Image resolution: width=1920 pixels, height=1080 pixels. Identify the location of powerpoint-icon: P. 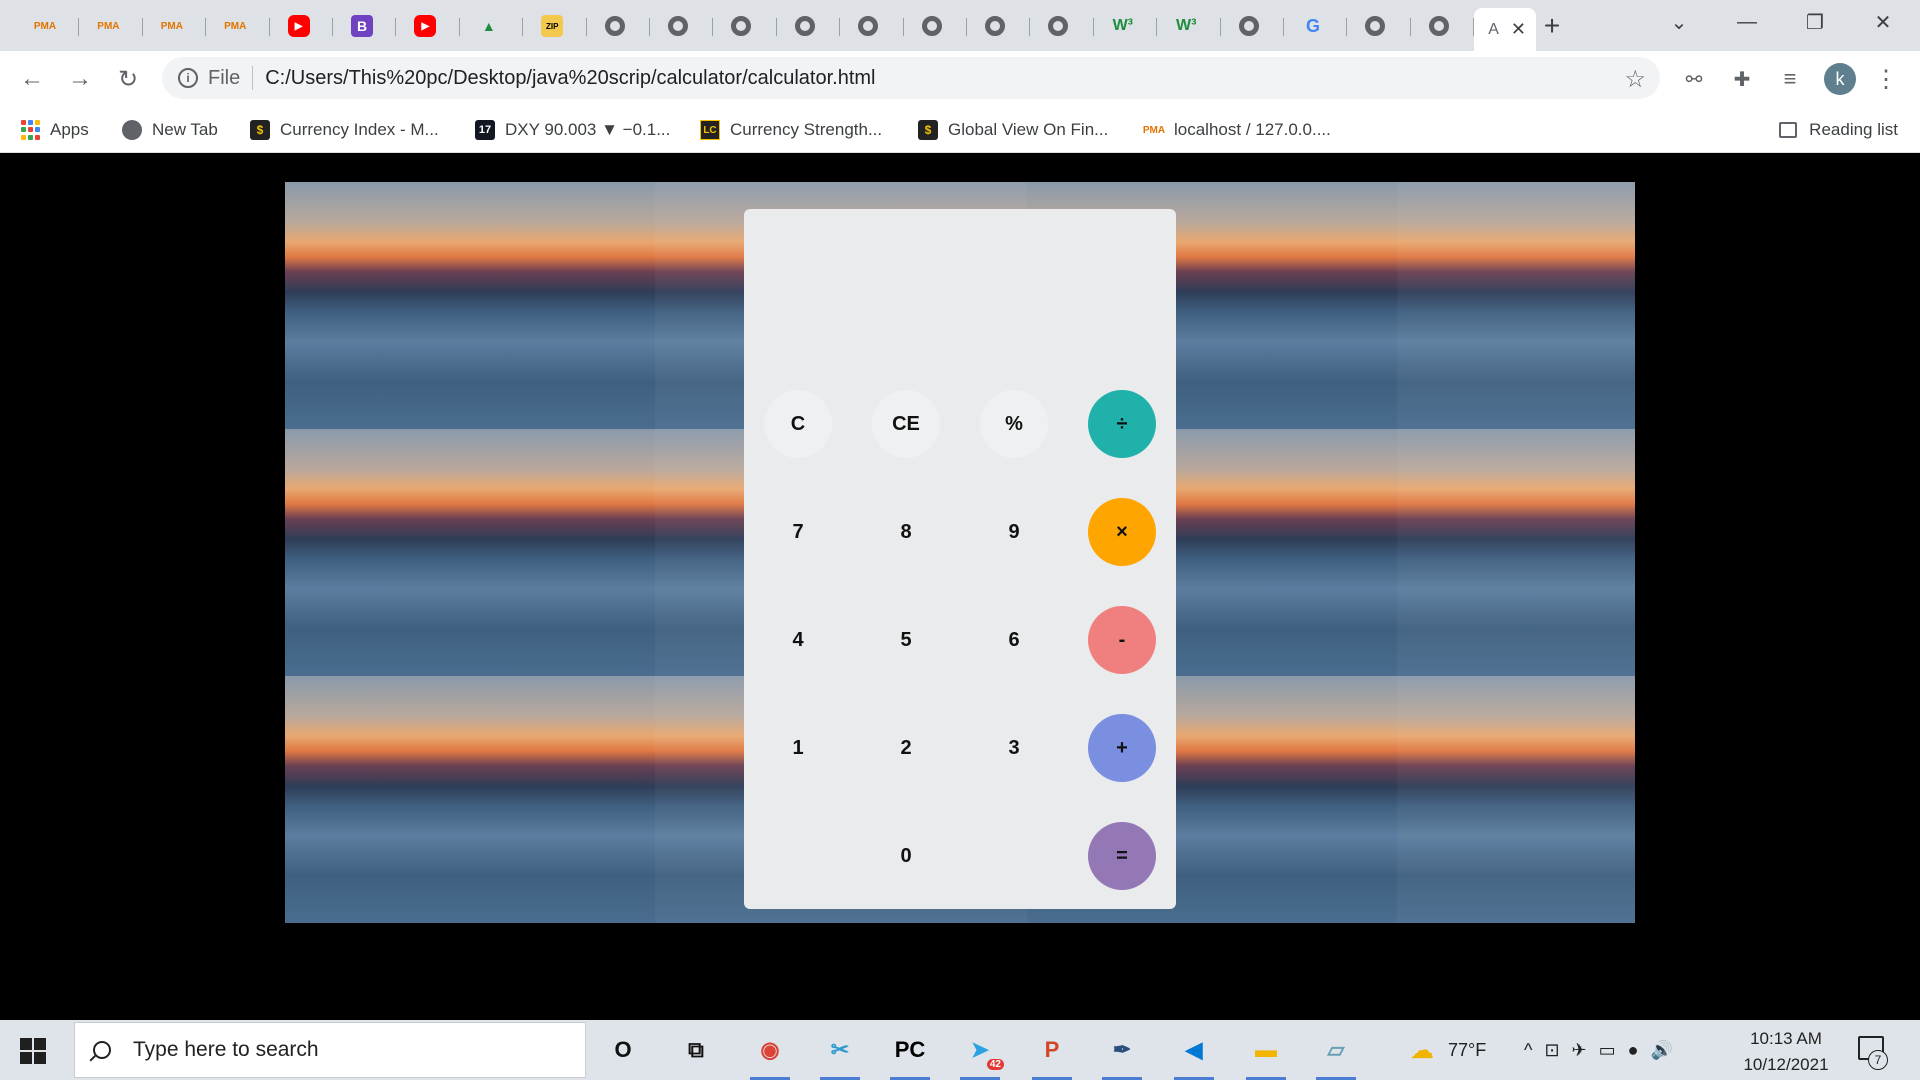
(1052, 1055).